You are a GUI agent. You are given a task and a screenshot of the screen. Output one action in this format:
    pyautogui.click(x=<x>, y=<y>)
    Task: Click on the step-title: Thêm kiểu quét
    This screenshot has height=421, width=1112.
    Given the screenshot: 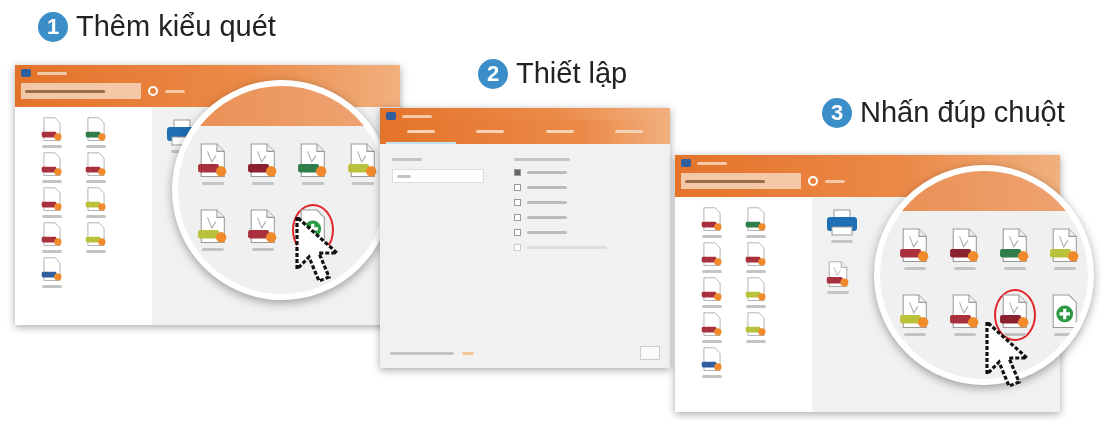 What is the action you would take?
    pyautogui.click(x=176, y=26)
    